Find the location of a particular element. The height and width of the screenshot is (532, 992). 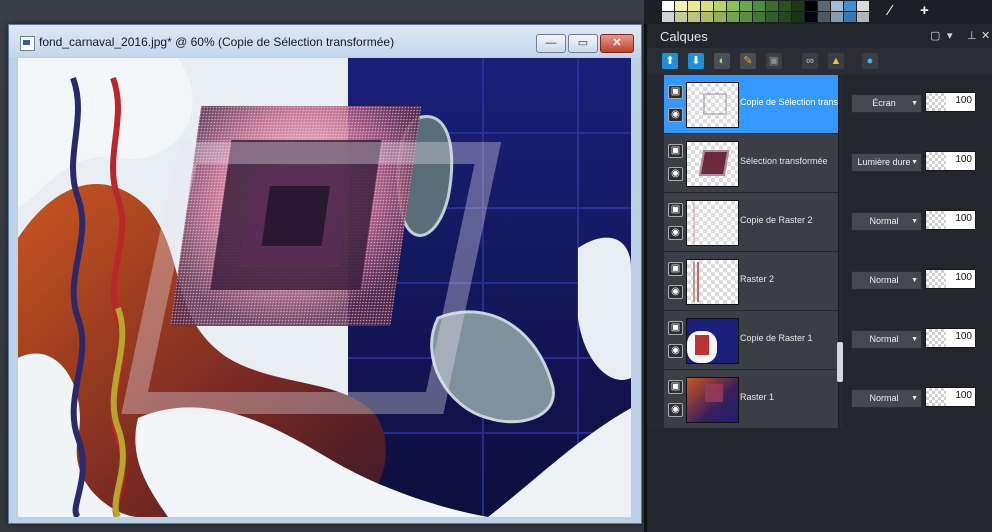

lock-icon: ▲ is located at coordinates (836, 61).